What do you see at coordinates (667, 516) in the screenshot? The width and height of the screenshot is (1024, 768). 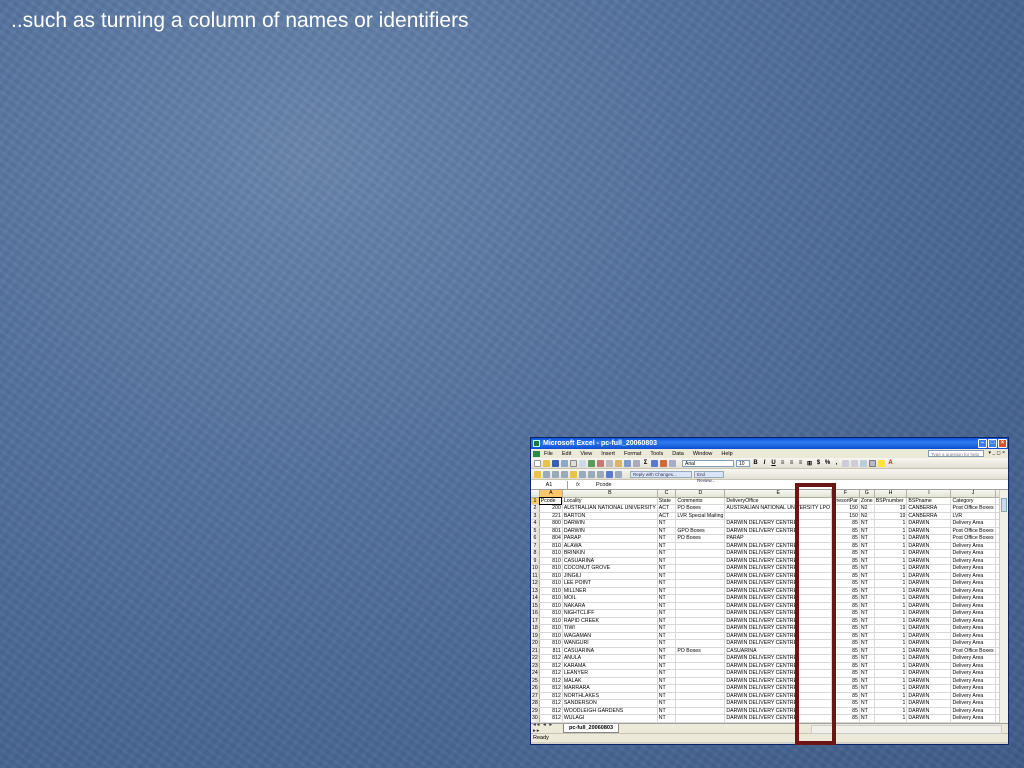 I see `cell: ACT` at bounding box center [667, 516].